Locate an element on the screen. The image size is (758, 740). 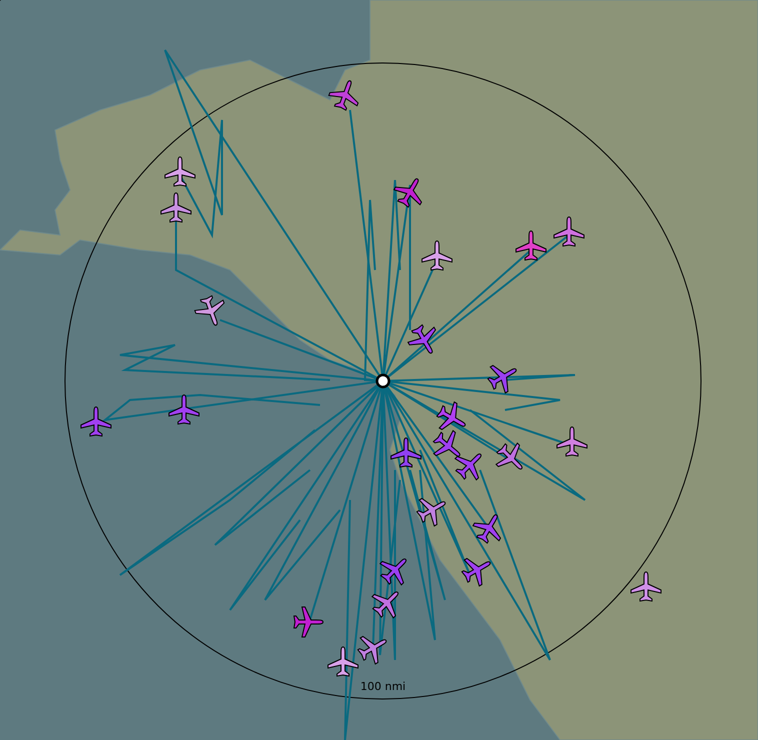
receiver-location-icon is located at coordinates (383, 381).